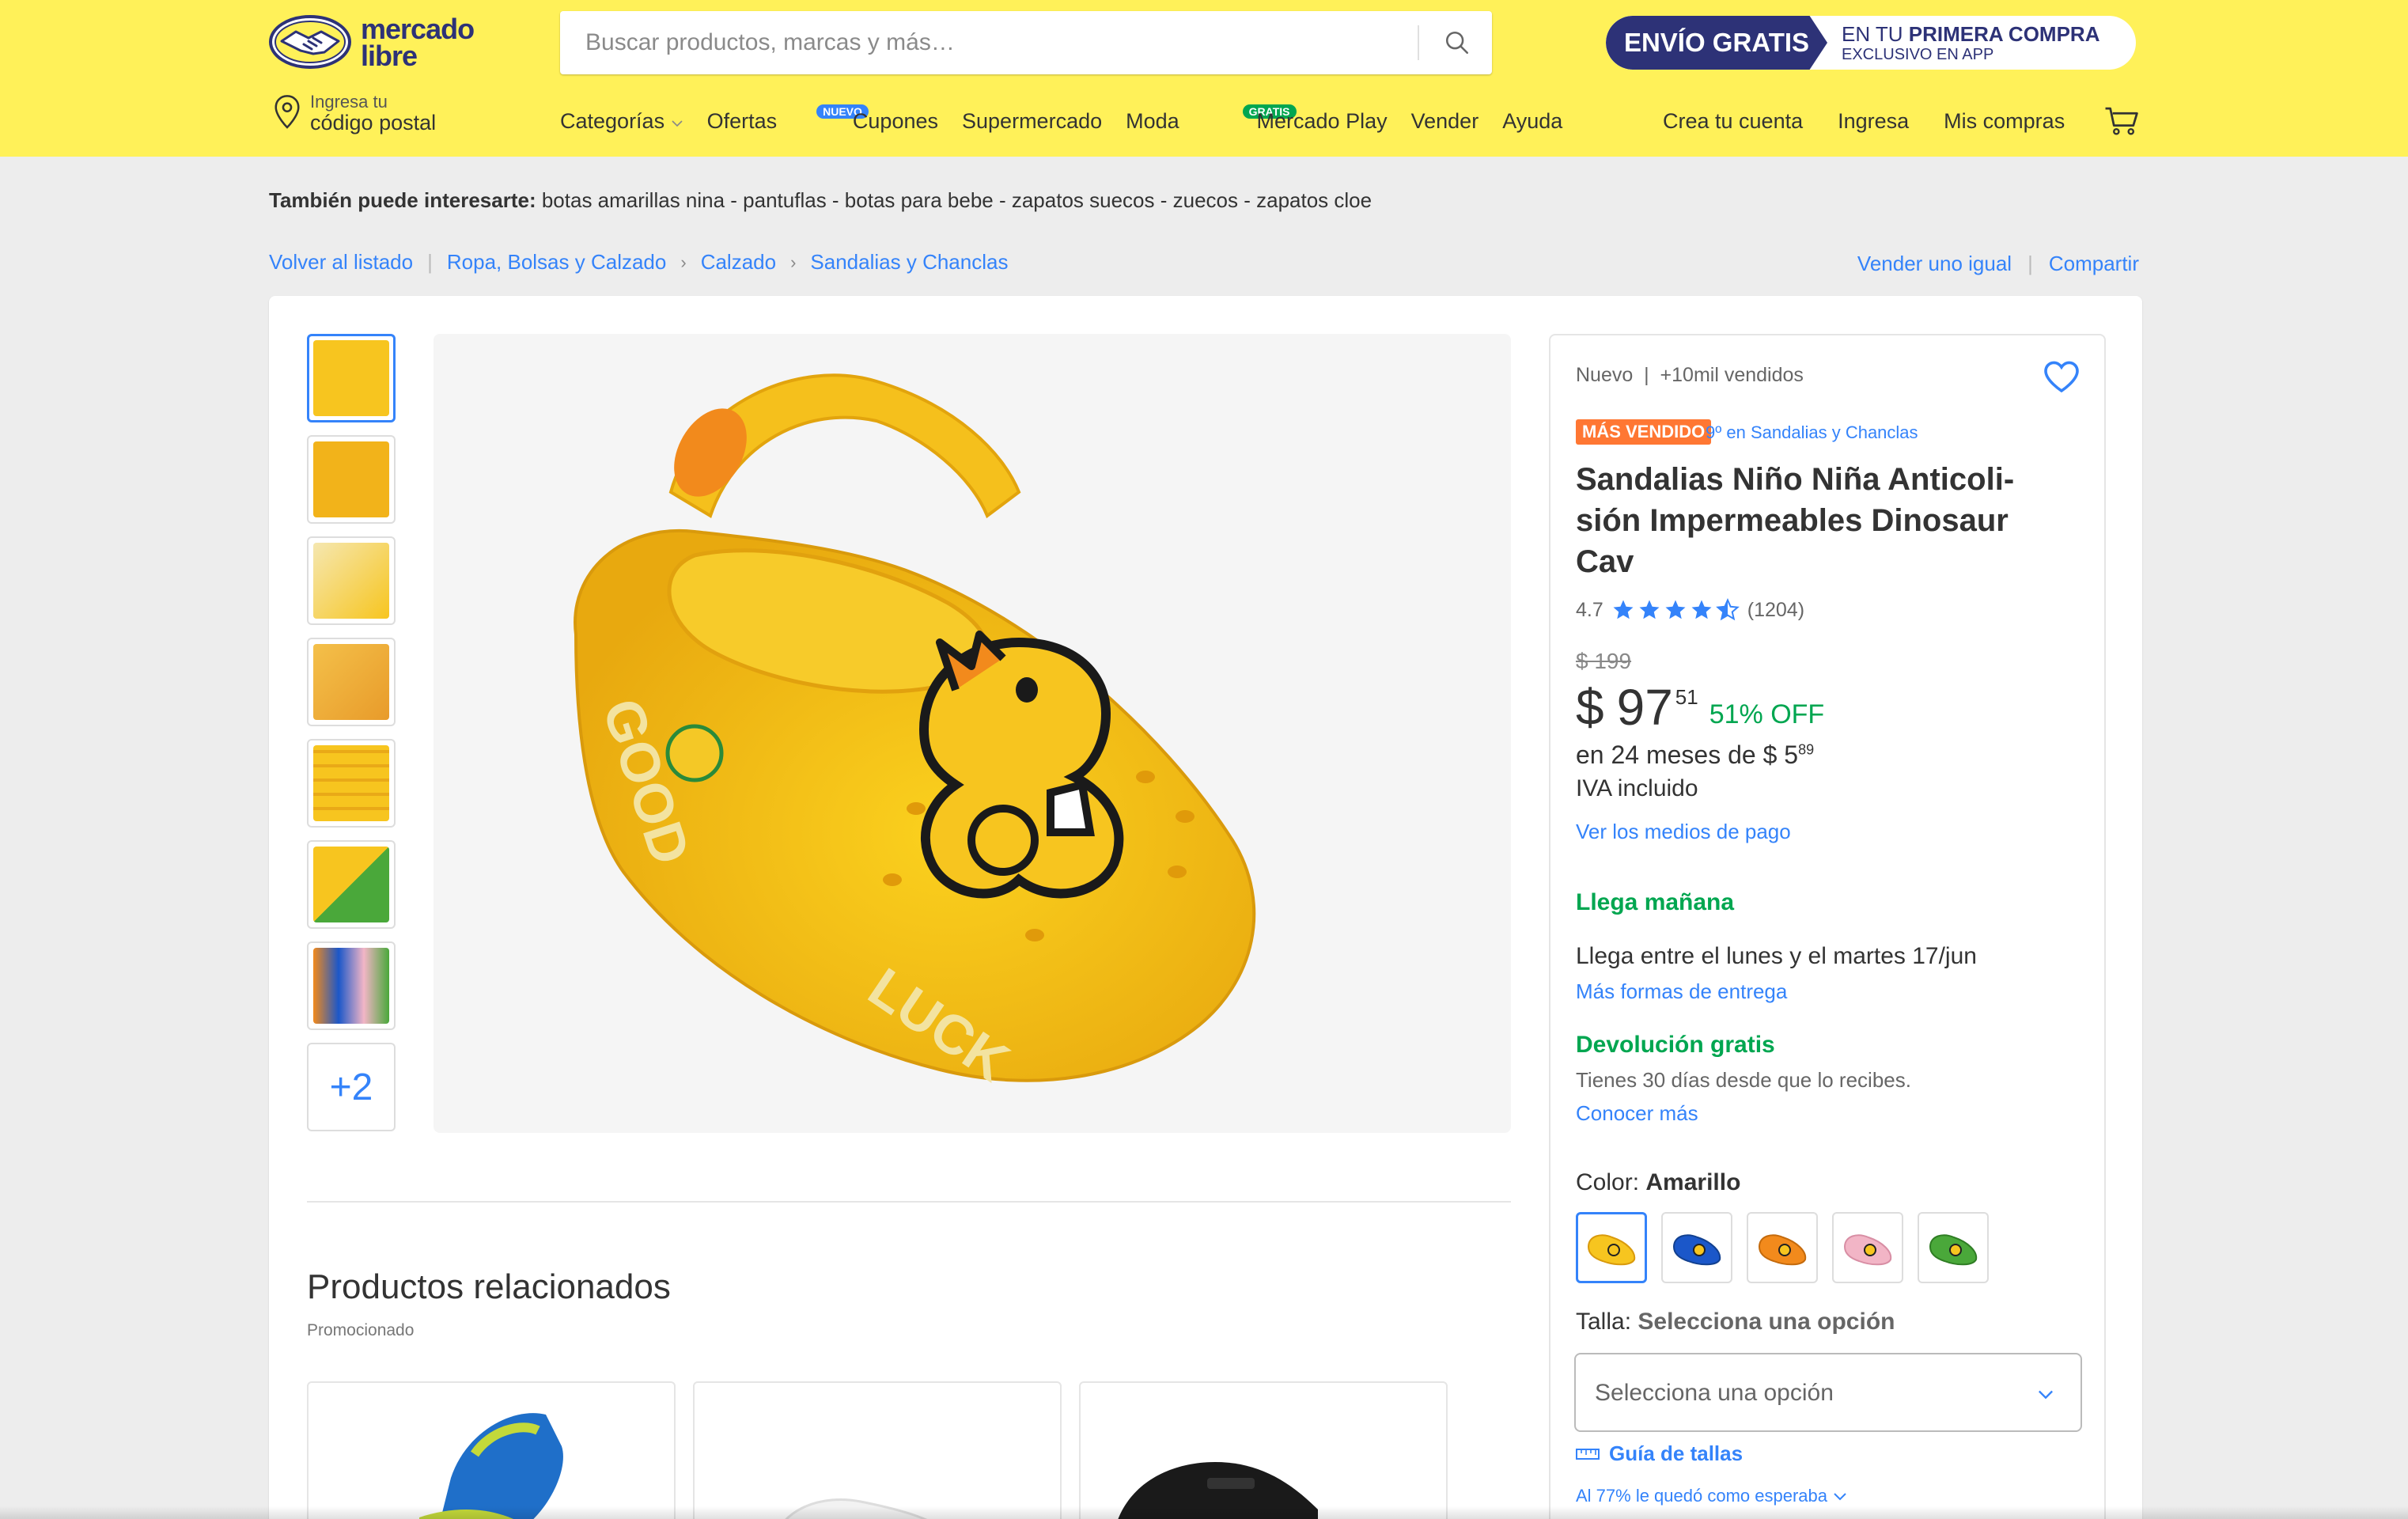 The image size is (2408, 1519). What do you see at coordinates (361, 1330) in the screenshot?
I see `related-products-subtitle: Promocionado` at bounding box center [361, 1330].